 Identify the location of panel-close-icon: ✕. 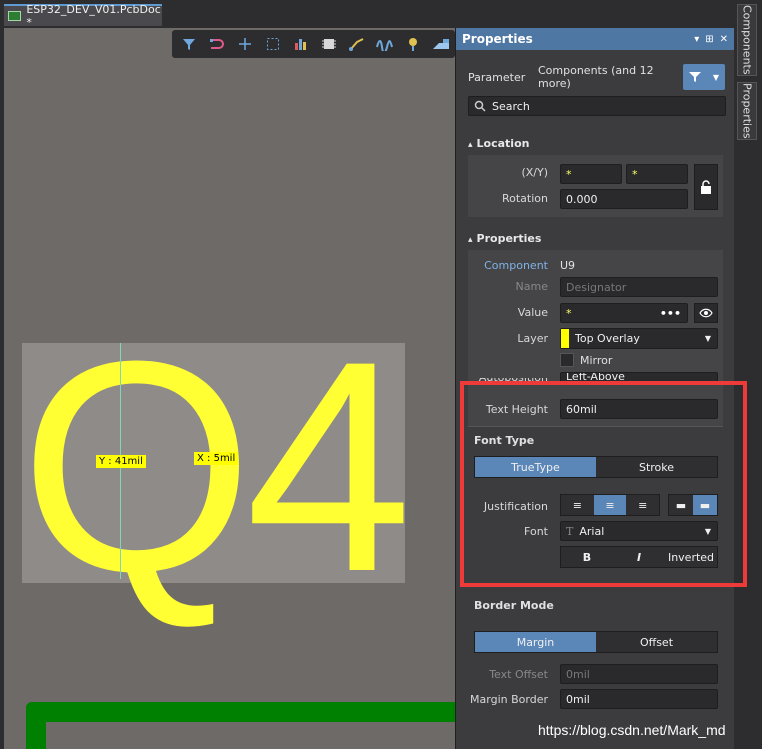
(724, 39).